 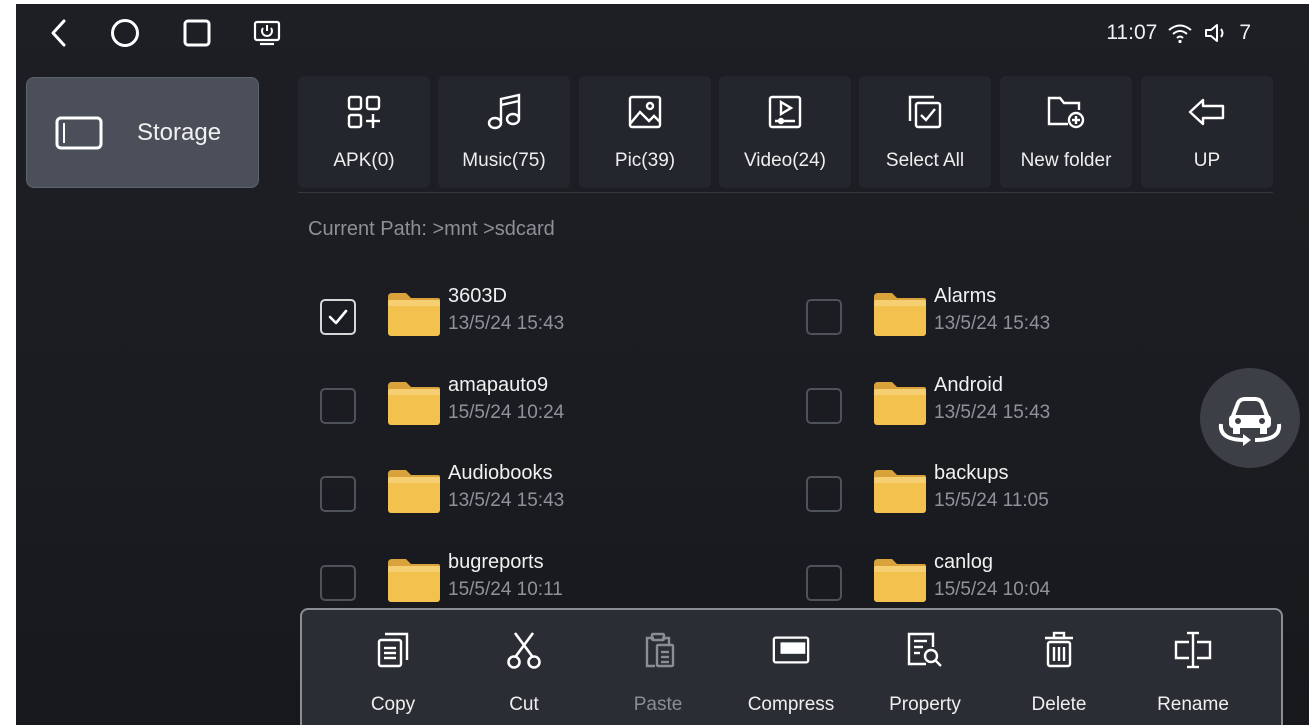 I want to click on volume-icon, so click(x=1216, y=33).